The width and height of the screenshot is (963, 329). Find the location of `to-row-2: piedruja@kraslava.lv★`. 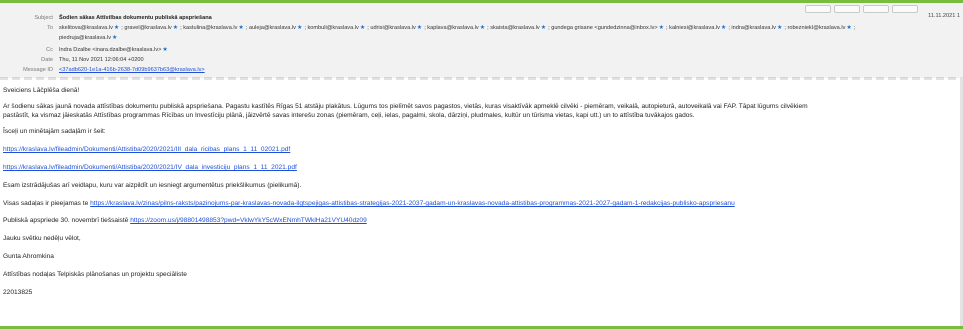

to-row-2: piedruja@kraslava.lv★ is located at coordinates (481, 38).